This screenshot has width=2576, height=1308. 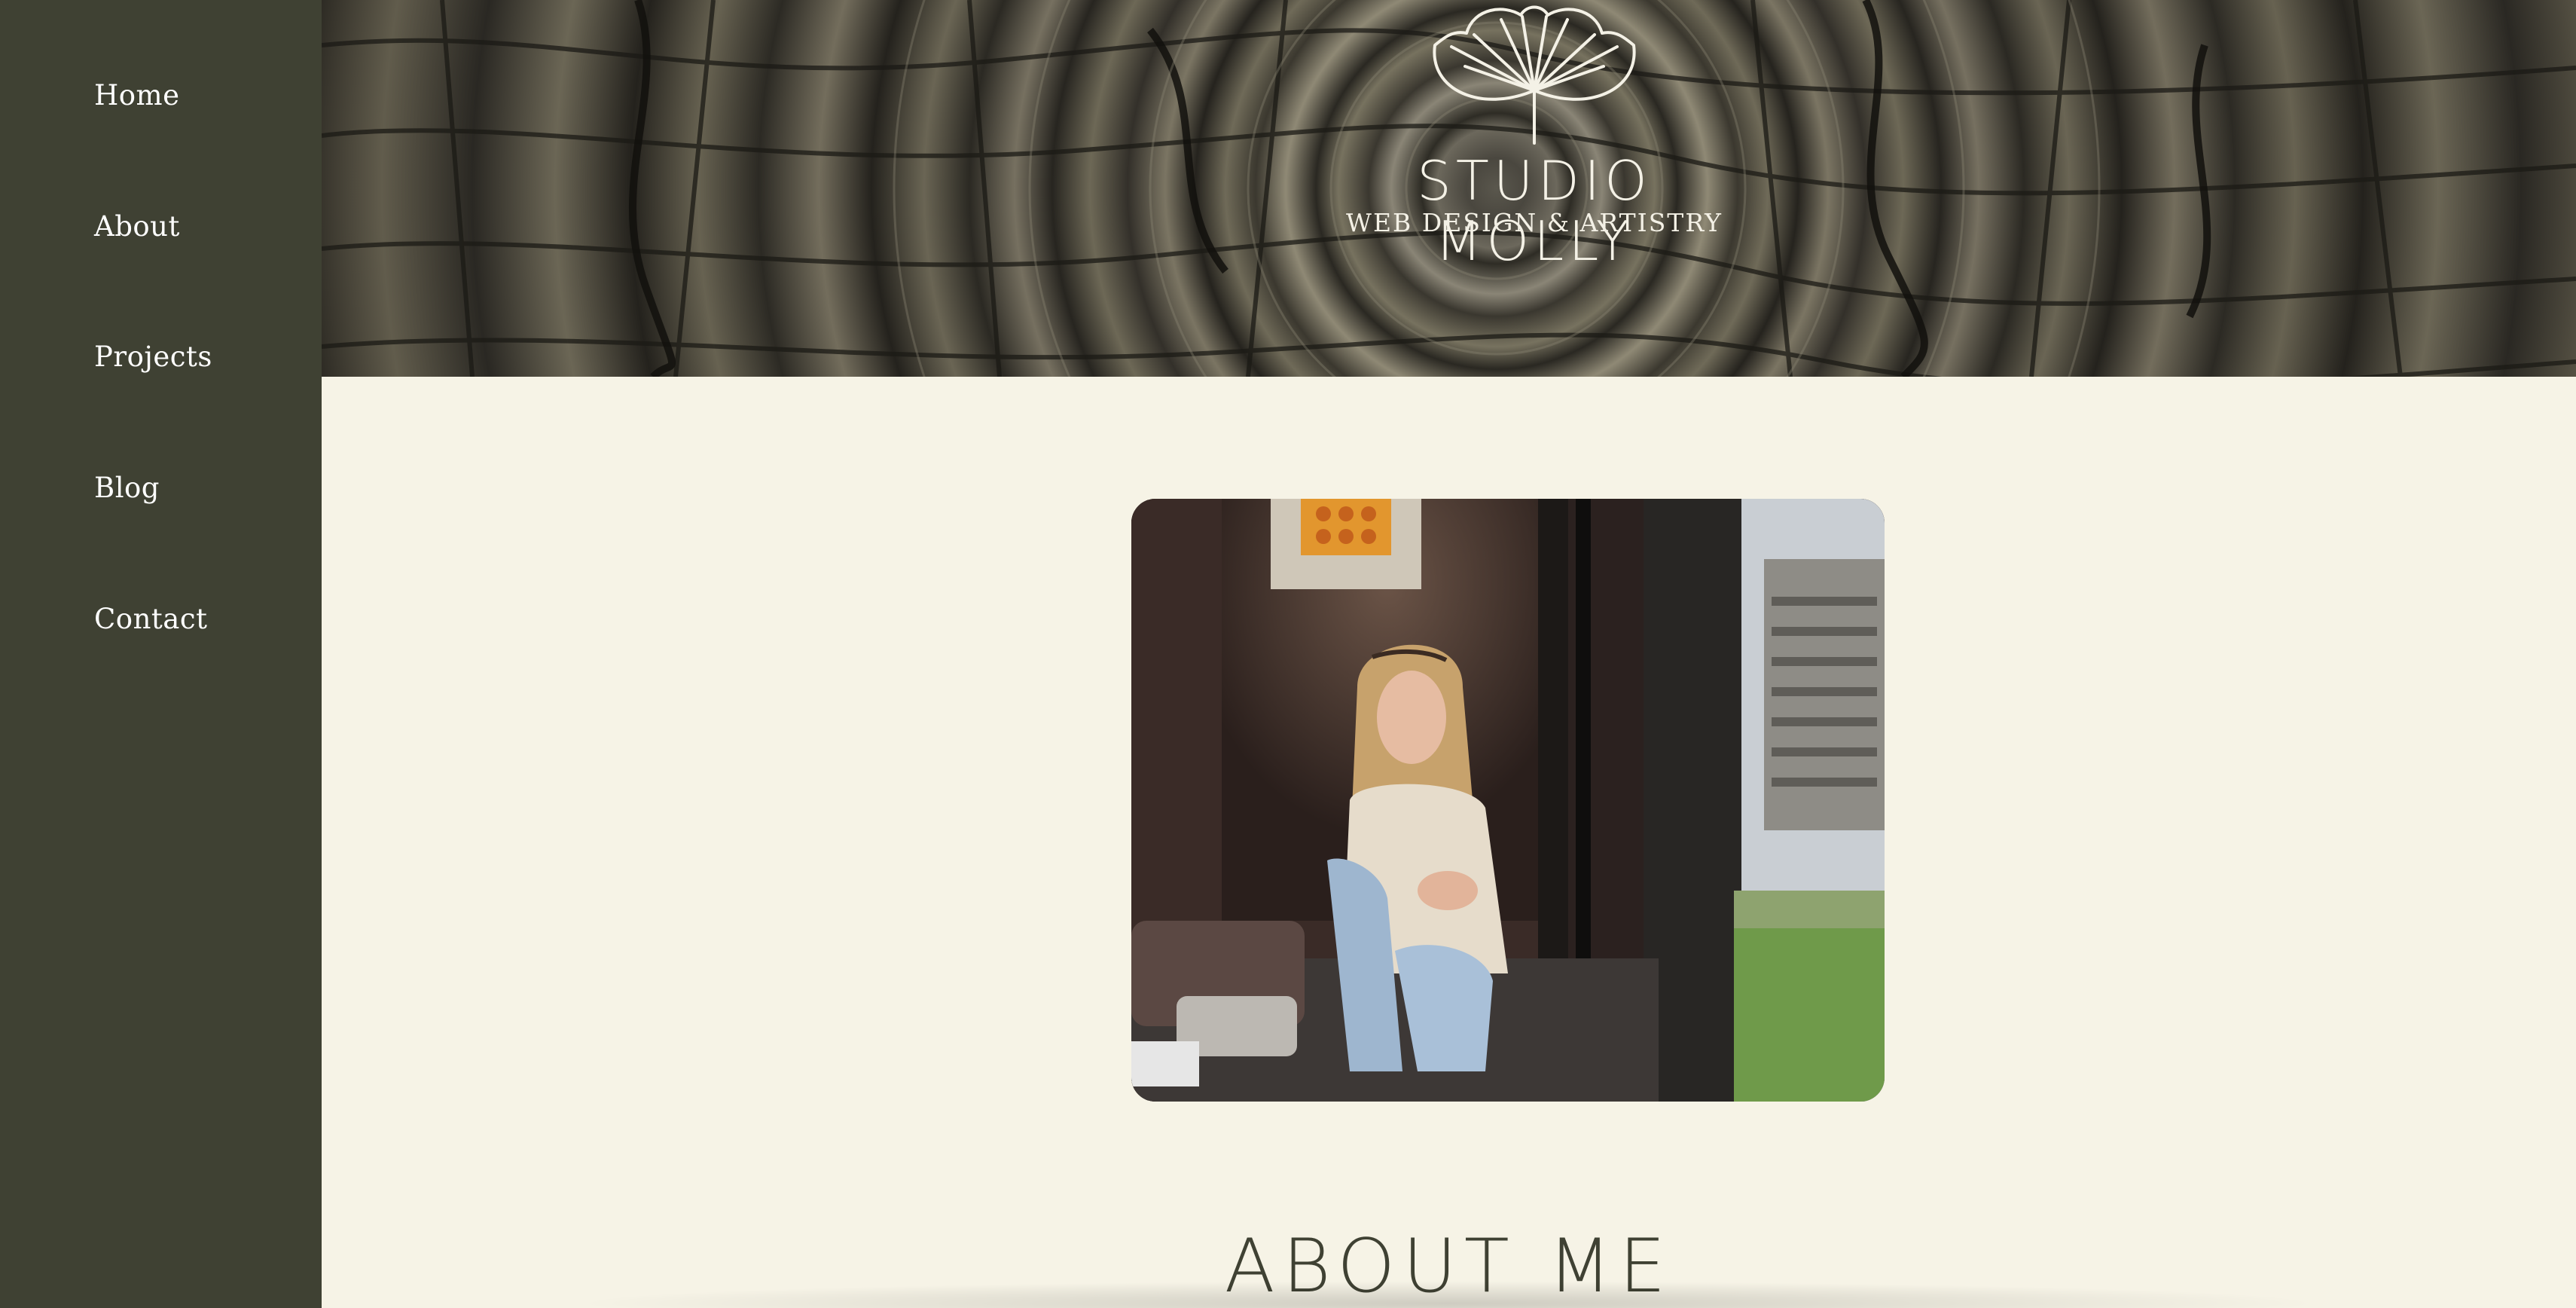 I want to click on photo-illustration, so click(x=1508, y=800).